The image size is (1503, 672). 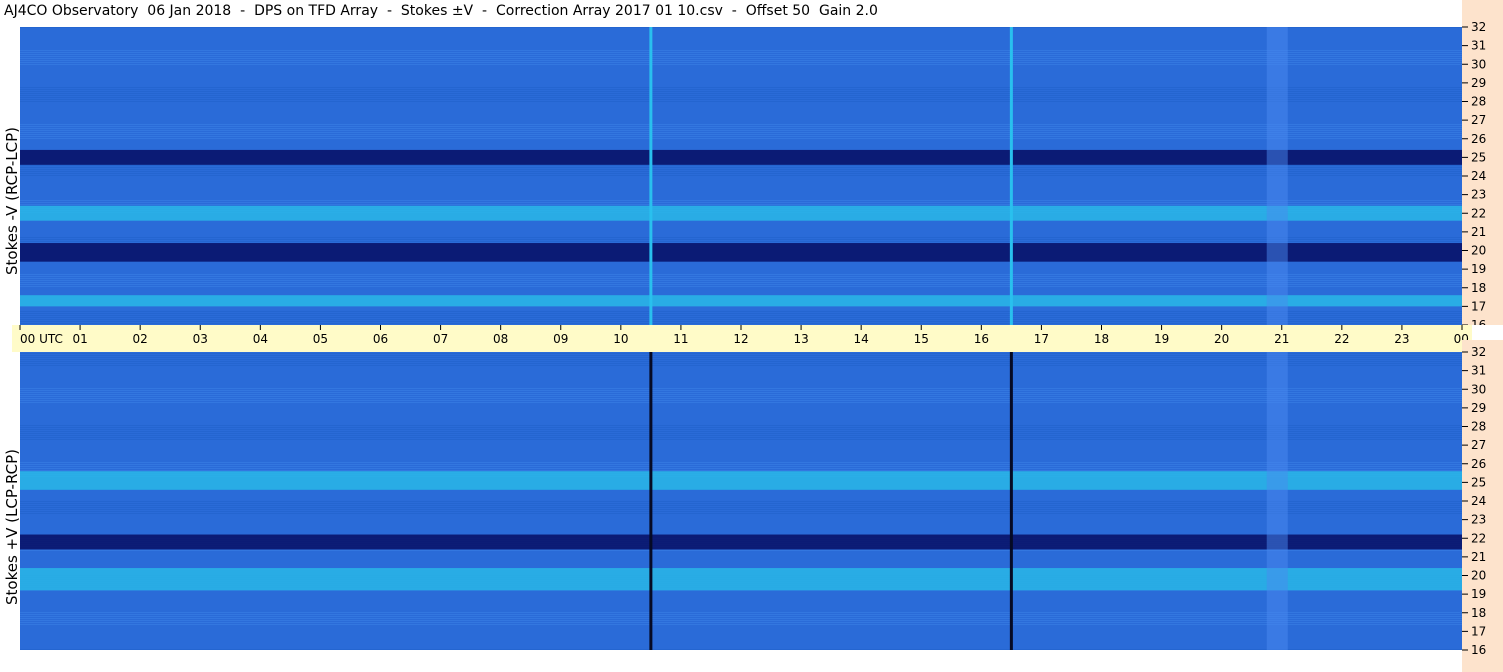 What do you see at coordinates (680, 339) in the screenshot?
I see `time-tick-label: 11` at bounding box center [680, 339].